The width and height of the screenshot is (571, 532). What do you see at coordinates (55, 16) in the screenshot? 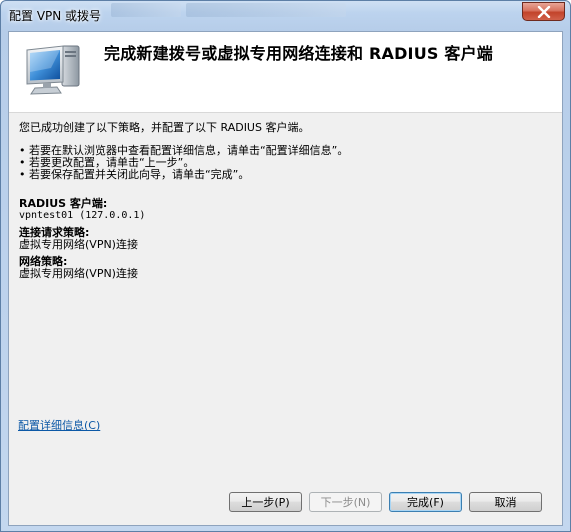
I see `window-title: 配置 VPN 或拨号` at bounding box center [55, 16].